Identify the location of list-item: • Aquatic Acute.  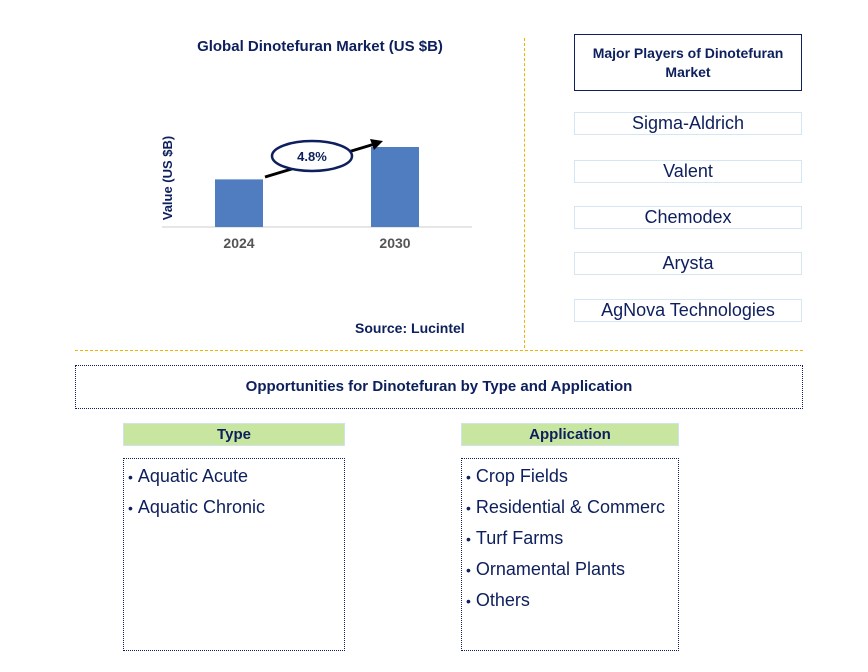
(234, 476).